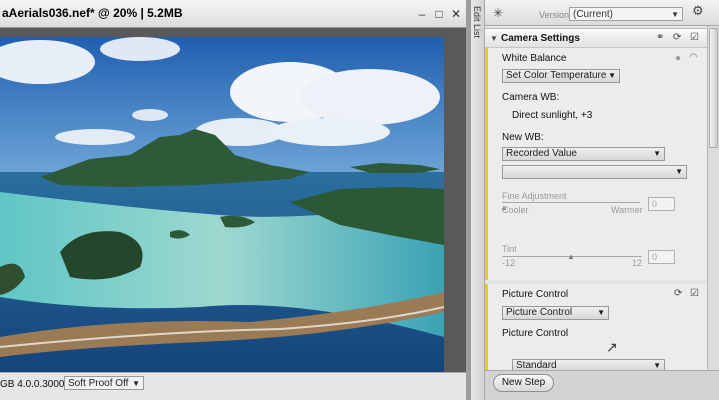 This screenshot has height=400, width=719. Describe the element at coordinates (660, 38) in the screenshot. I see `link-icon: ⚭` at that location.